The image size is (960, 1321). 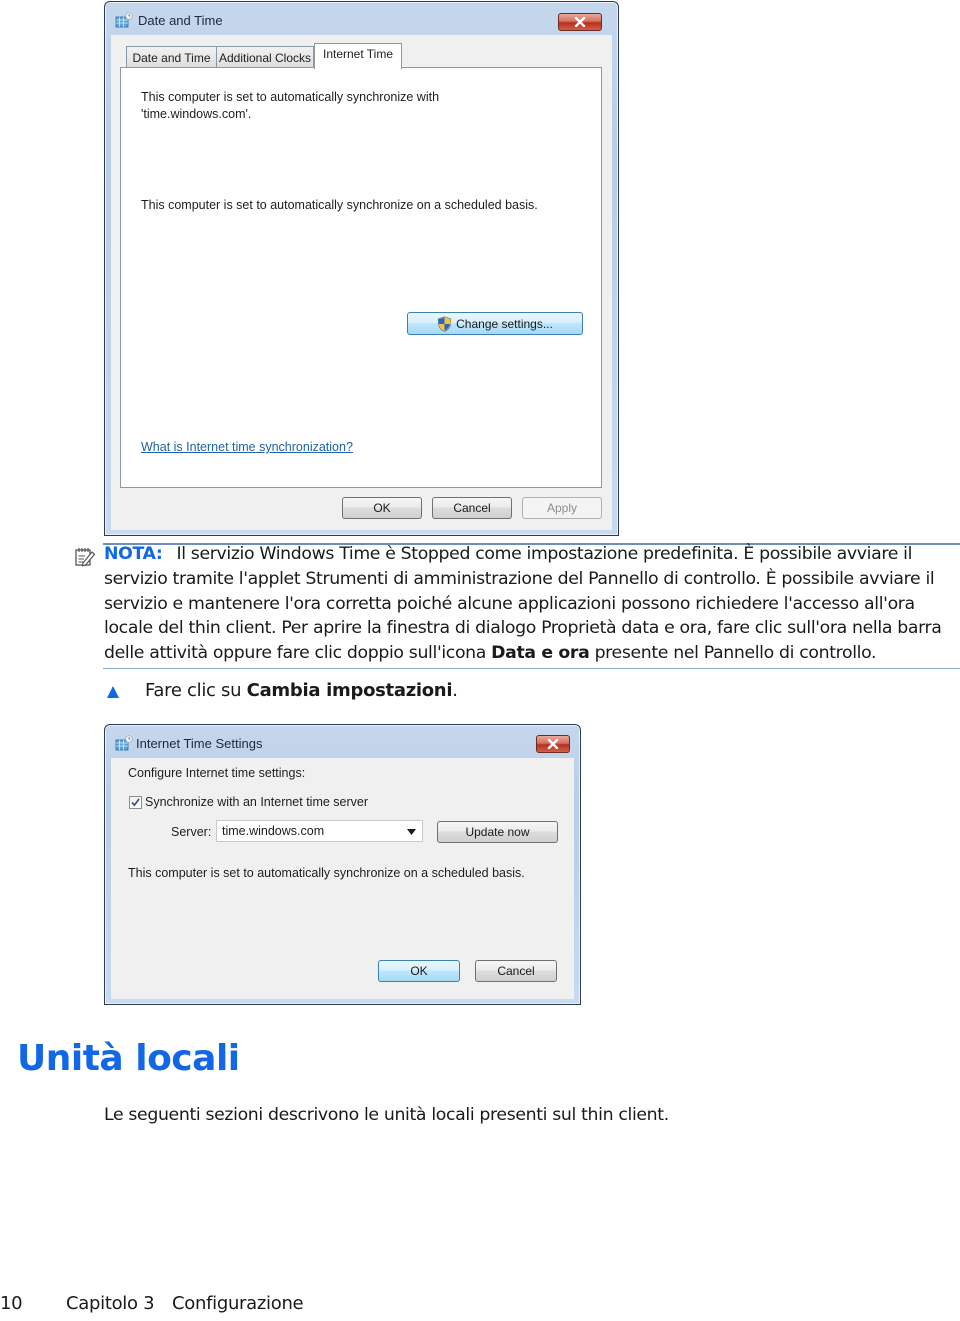 I want to click on checkmark-icon, so click(x=135, y=802).